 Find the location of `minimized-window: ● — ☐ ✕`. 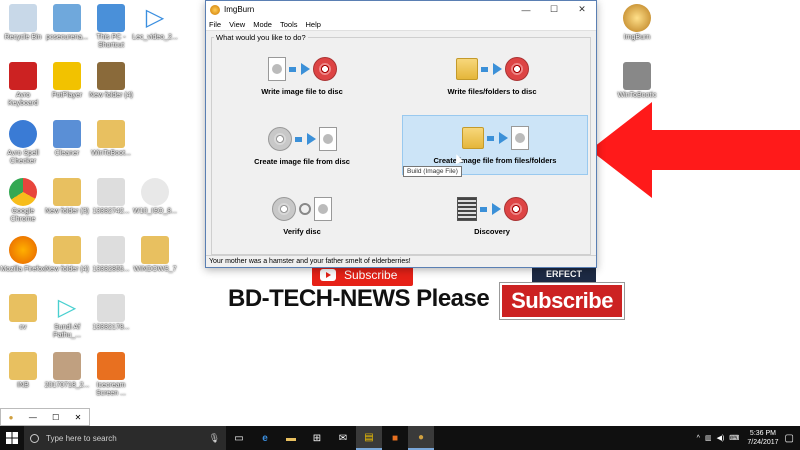

minimized-window: ● — ☐ ✕ is located at coordinates (45, 417).